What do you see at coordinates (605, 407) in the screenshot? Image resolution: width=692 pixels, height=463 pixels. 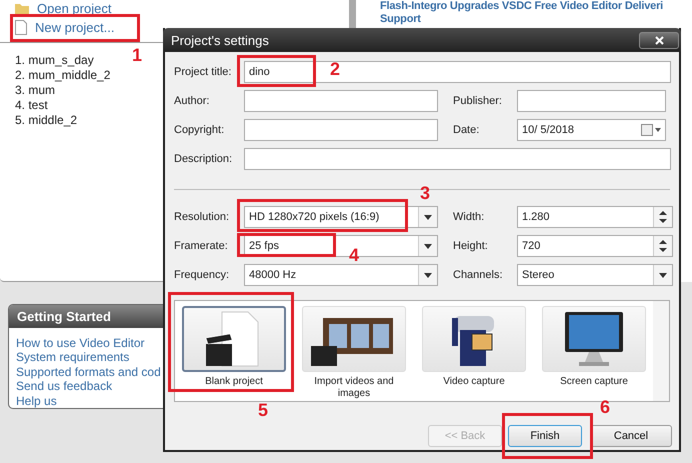 I see `annotation-number: 6` at bounding box center [605, 407].